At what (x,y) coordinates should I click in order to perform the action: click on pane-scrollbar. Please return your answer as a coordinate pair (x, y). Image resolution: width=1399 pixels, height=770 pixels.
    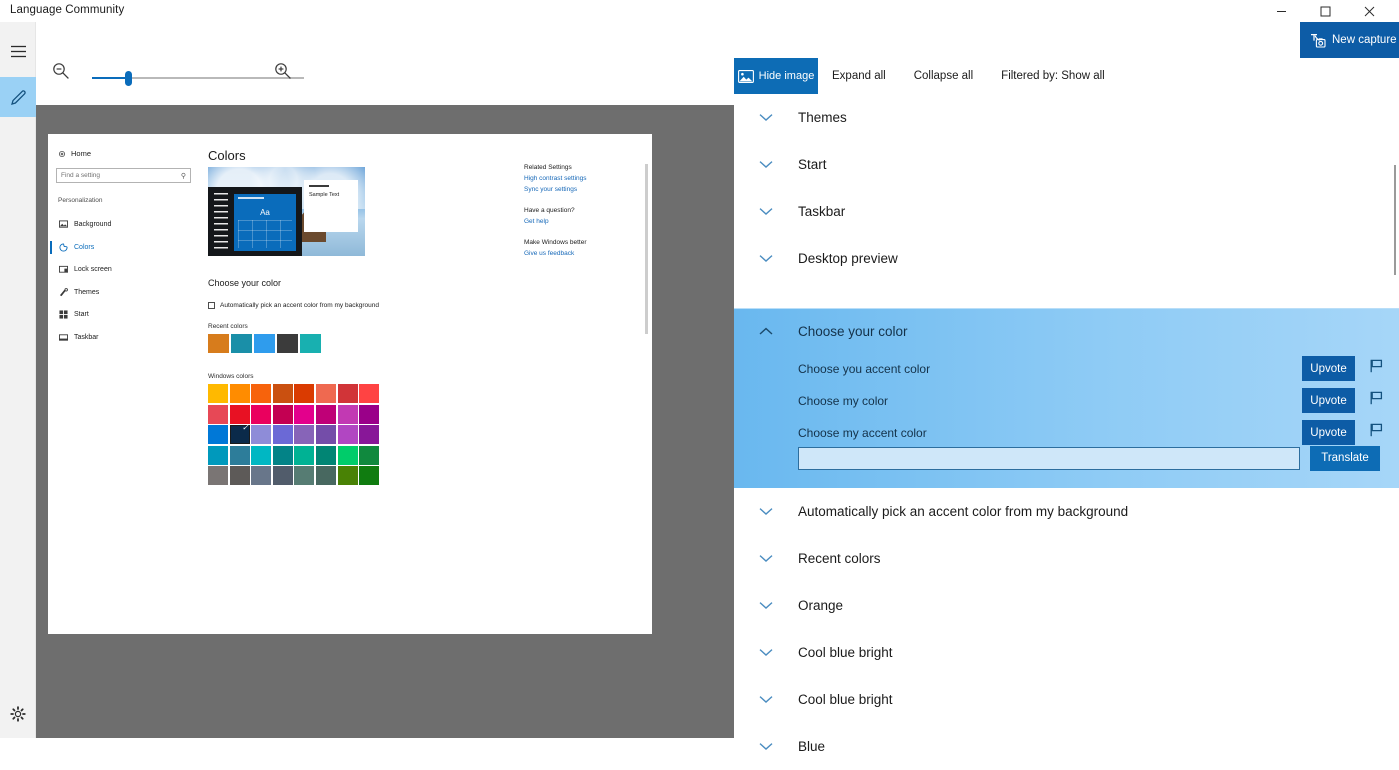
    Looking at the image, I should click on (1394, 220).